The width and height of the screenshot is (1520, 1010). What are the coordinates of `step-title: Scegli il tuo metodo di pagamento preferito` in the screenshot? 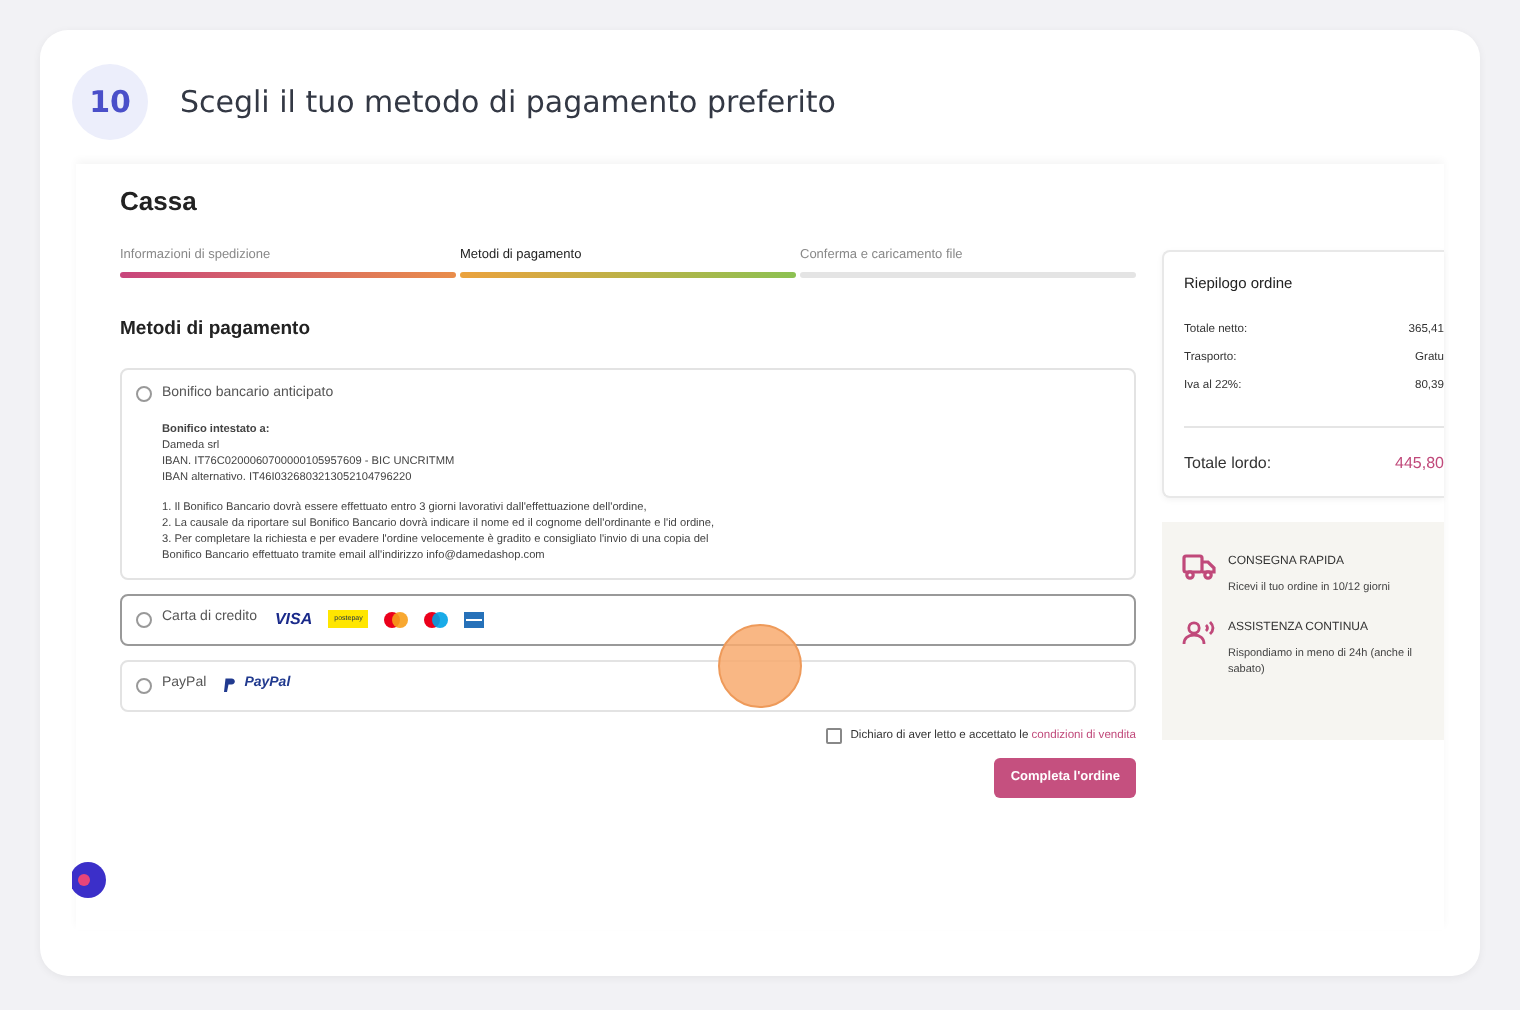 It's located at (508, 102).